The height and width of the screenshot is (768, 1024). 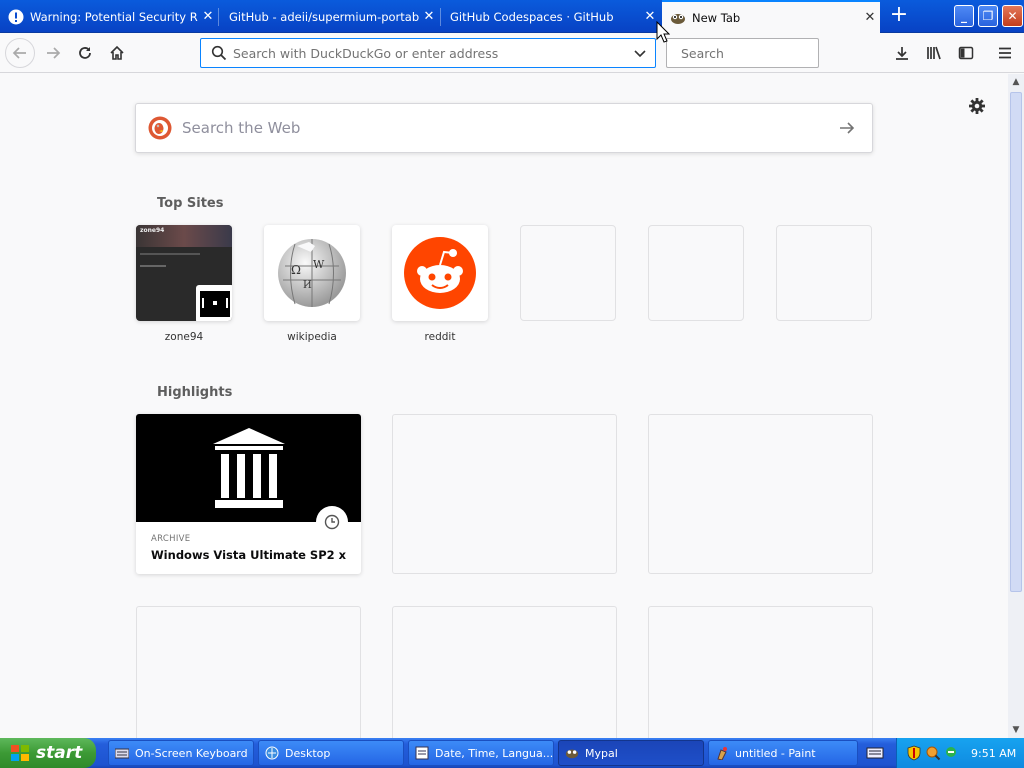 I want to click on sidebar-button, so click(x=966, y=53).